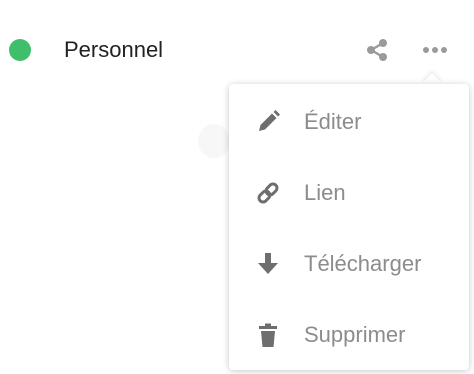  I want to click on menu-item-label: Éditer, so click(333, 121).